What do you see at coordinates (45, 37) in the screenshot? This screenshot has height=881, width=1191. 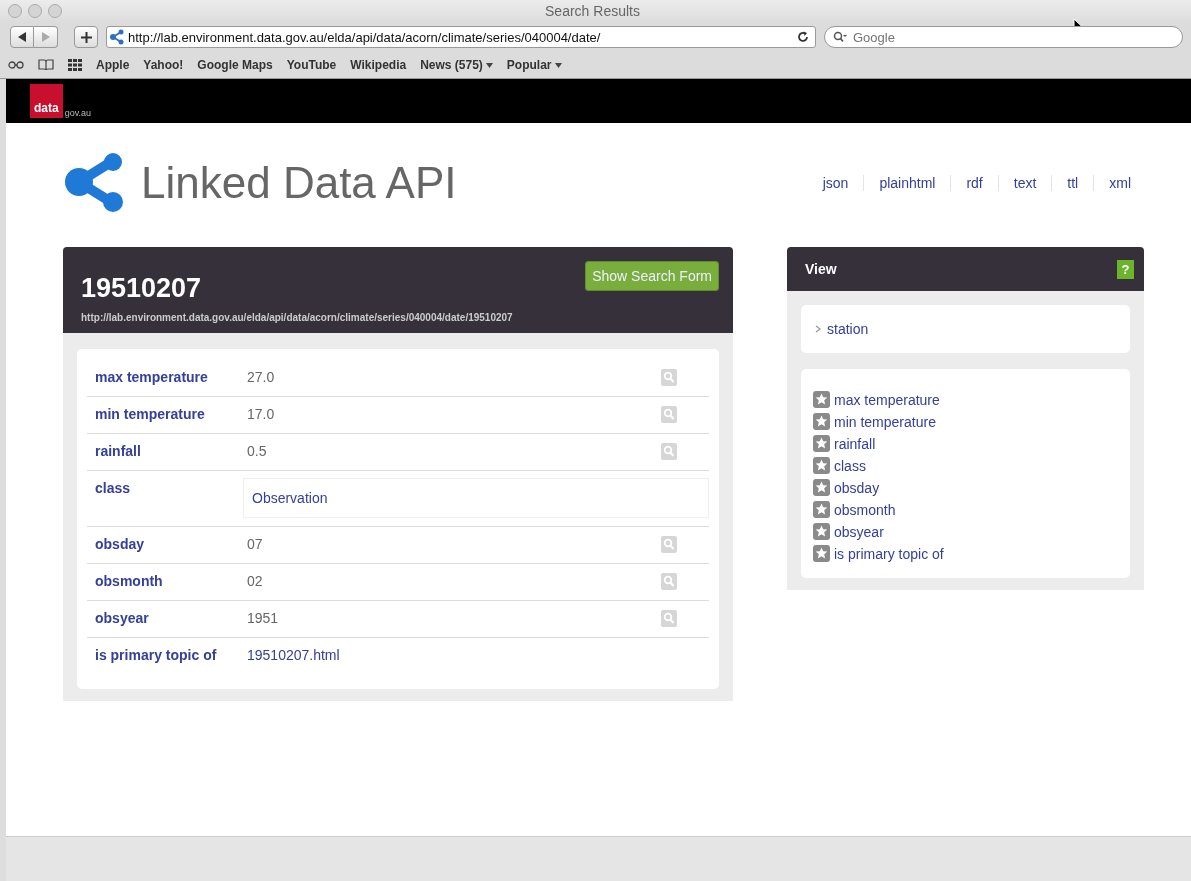 I see `right-triangle-icon` at bounding box center [45, 37].